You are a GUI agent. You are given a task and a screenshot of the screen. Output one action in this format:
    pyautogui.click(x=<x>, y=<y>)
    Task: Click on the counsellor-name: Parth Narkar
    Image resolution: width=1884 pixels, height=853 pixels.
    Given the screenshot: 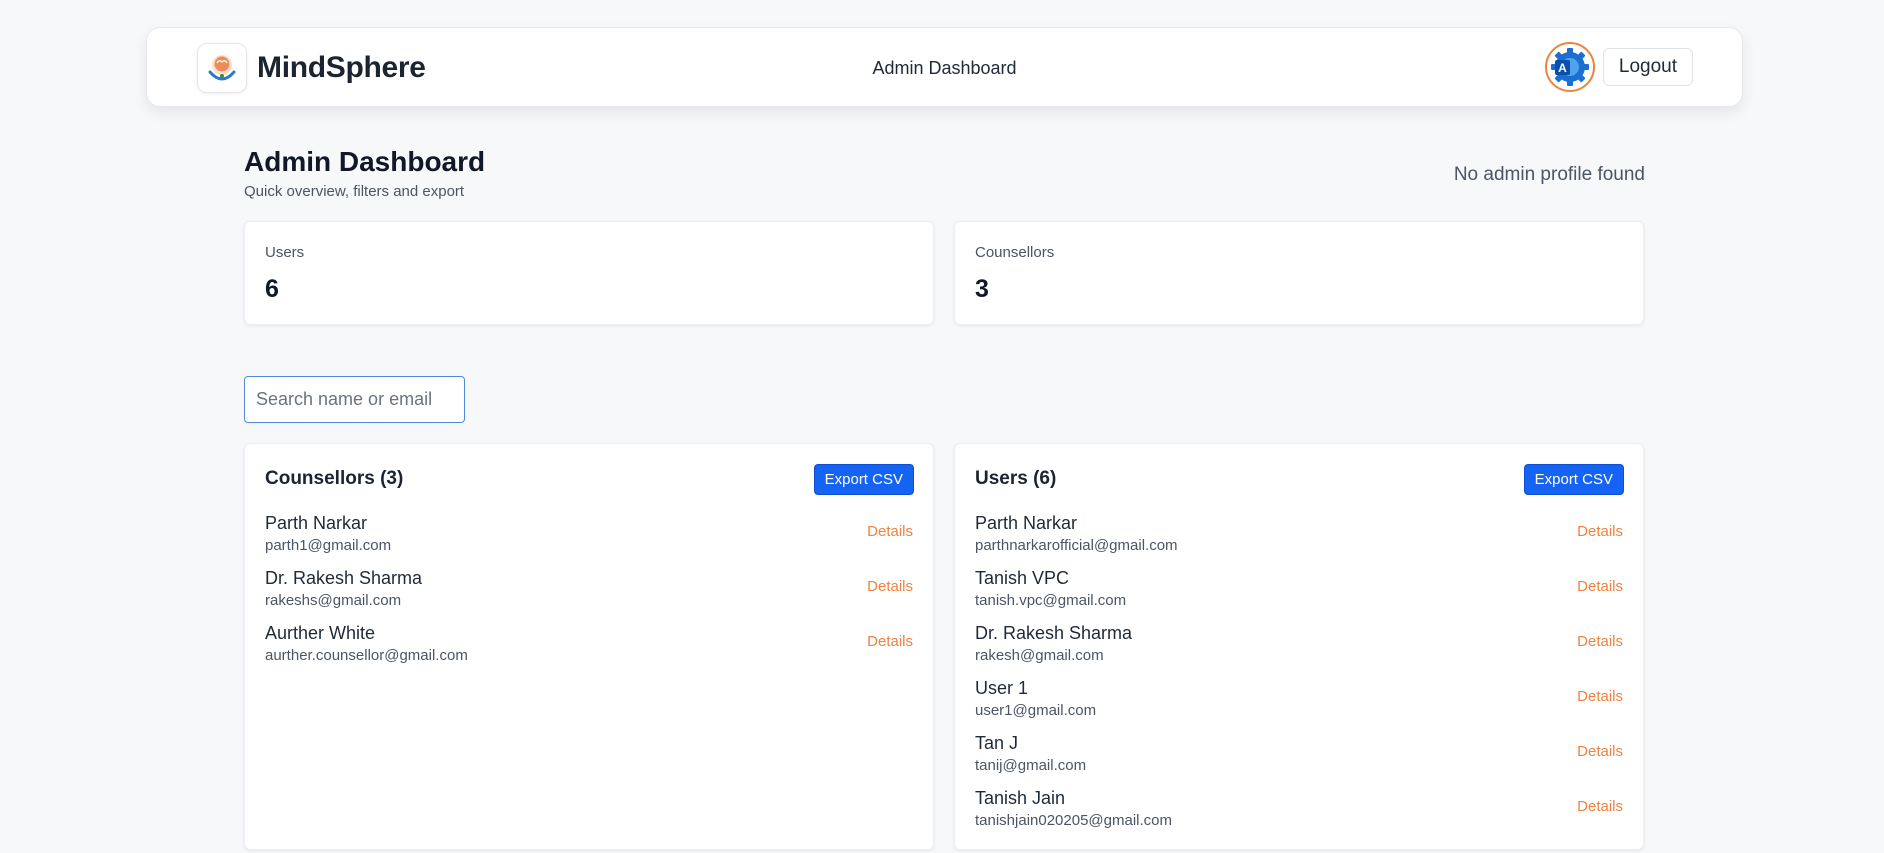 What is the action you would take?
    pyautogui.click(x=316, y=523)
    